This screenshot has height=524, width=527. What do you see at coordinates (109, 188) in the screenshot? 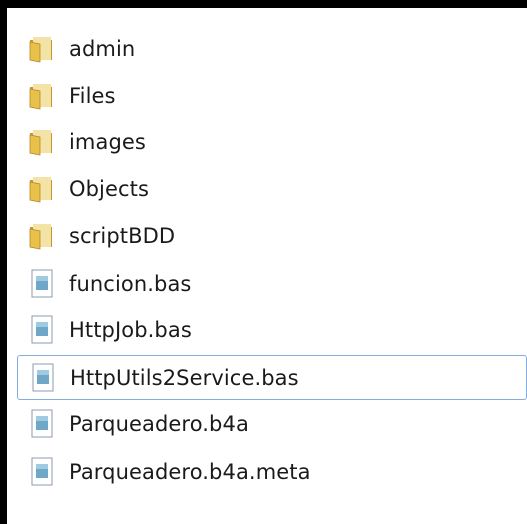
I see `item-name: Objects` at bounding box center [109, 188].